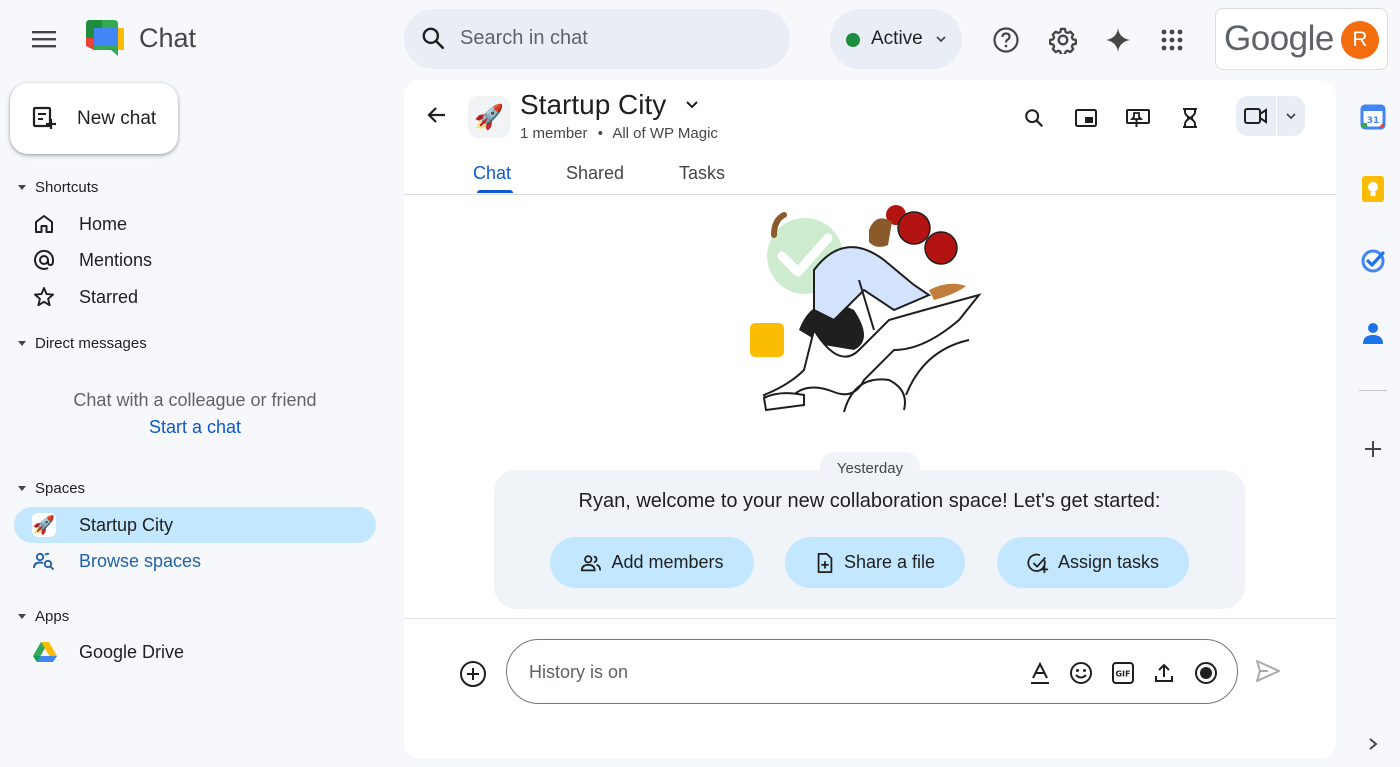 Image resolution: width=1400 pixels, height=767 pixels. I want to click on sidebar-item-label: Google Drive, so click(132, 652).